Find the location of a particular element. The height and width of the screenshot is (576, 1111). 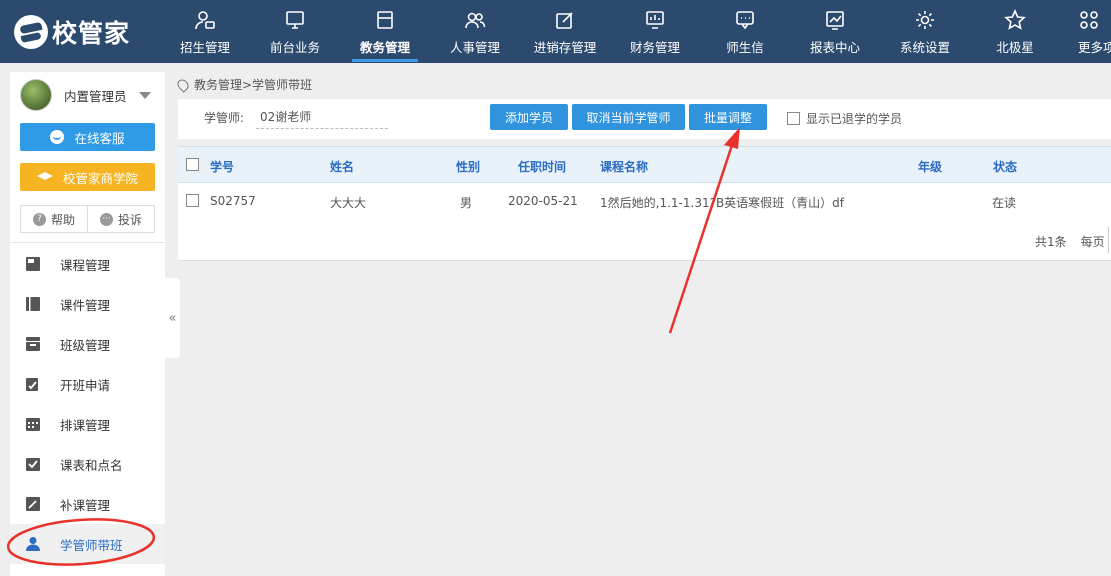

header-name: 姓名 is located at coordinates (342, 166).